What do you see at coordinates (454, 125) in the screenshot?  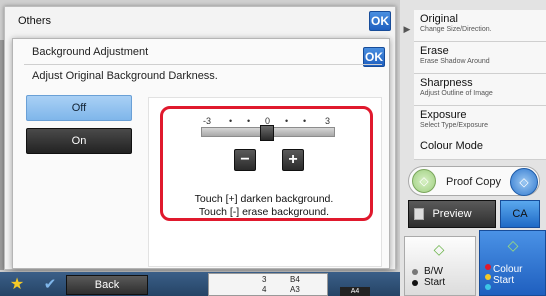 I see `sidebar-item-sub: Select Type/Exposure` at bounding box center [454, 125].